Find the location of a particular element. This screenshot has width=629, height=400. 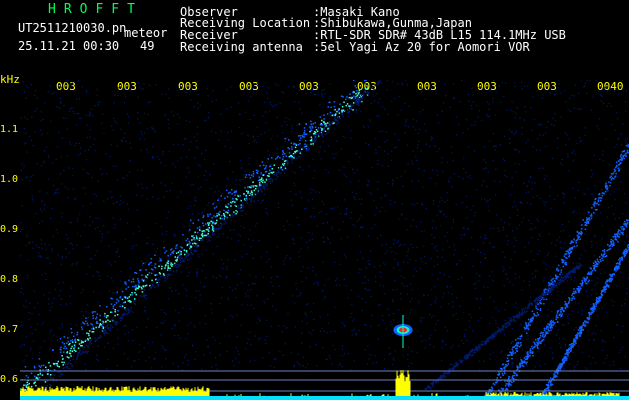

y-axis-unit: kHz is located at coordinates (10, 79).